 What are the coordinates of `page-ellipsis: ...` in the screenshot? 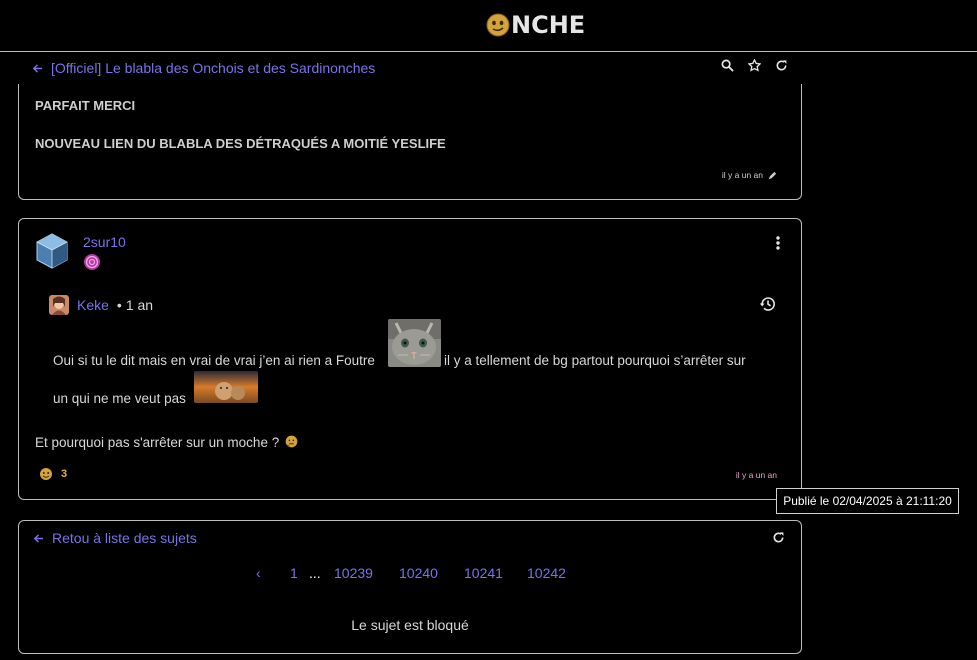 It's located at (315, 573).